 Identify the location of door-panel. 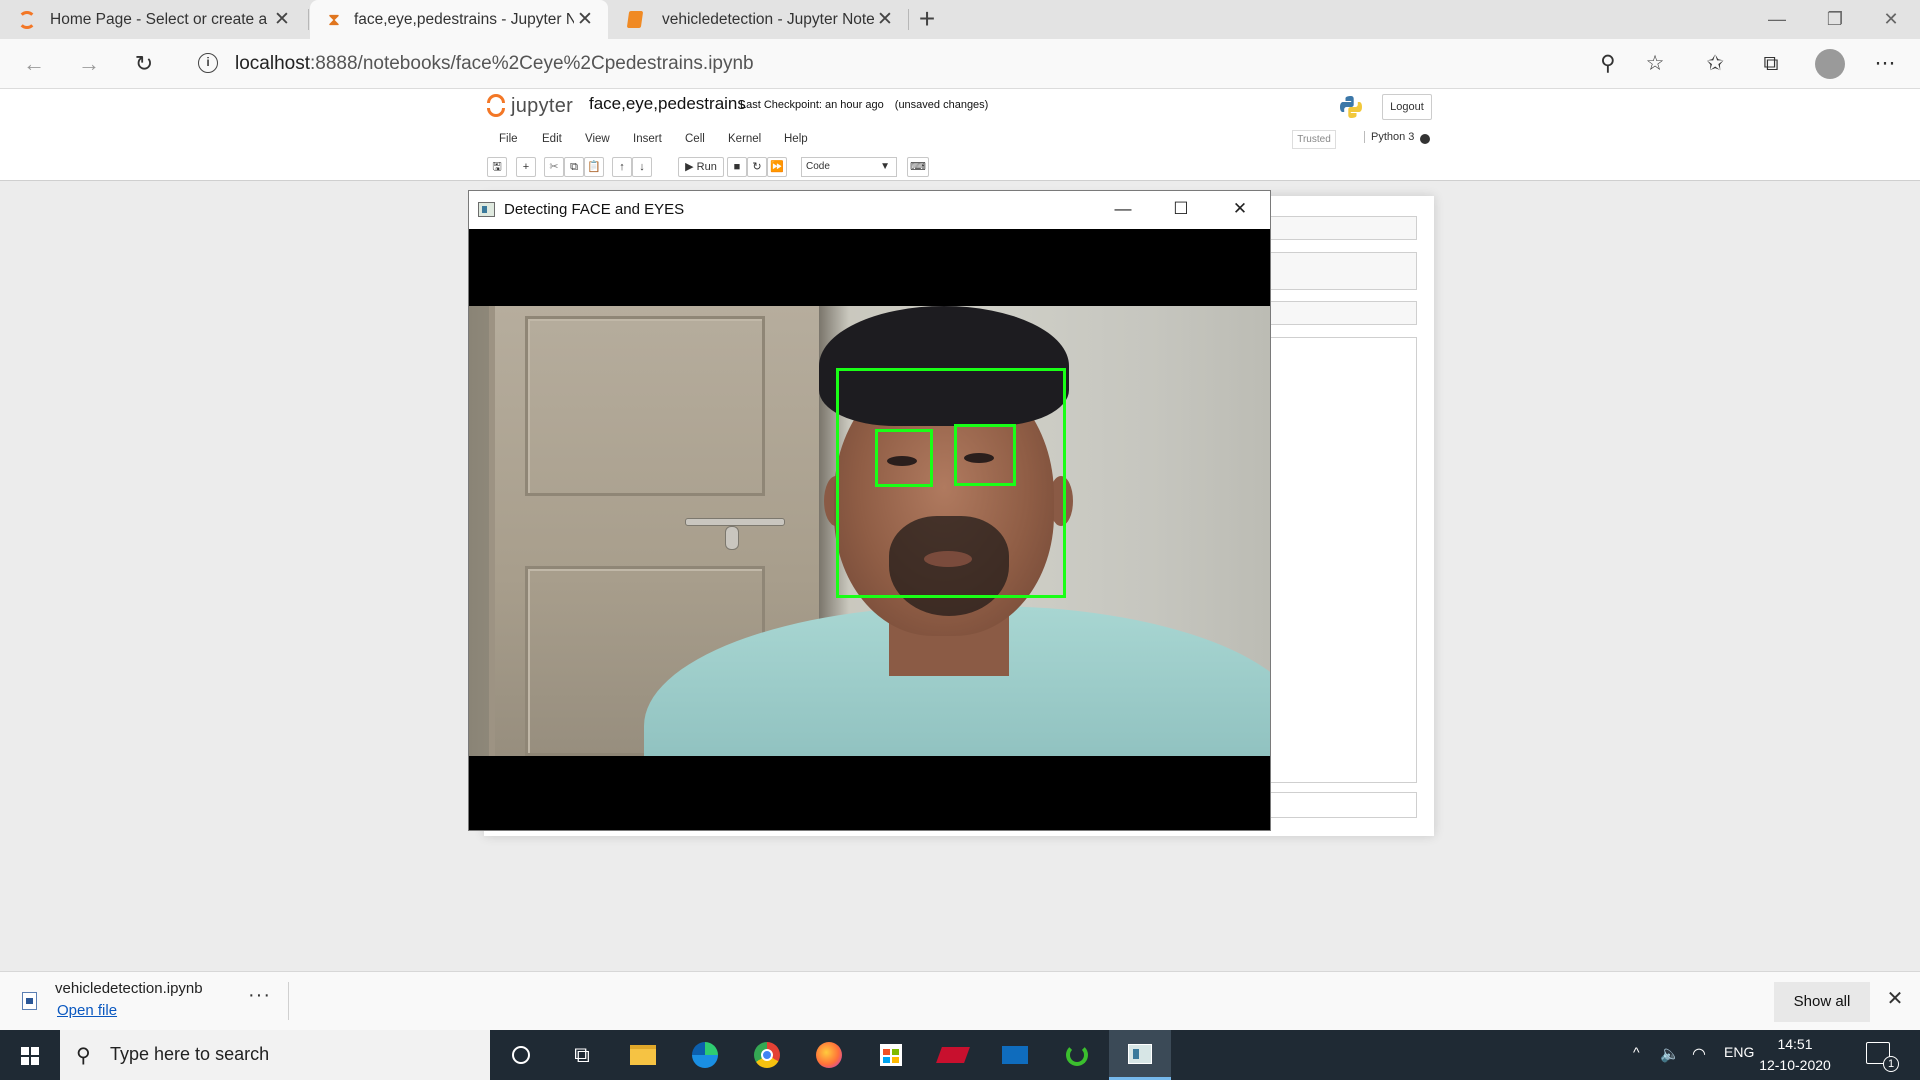
(645, 406).